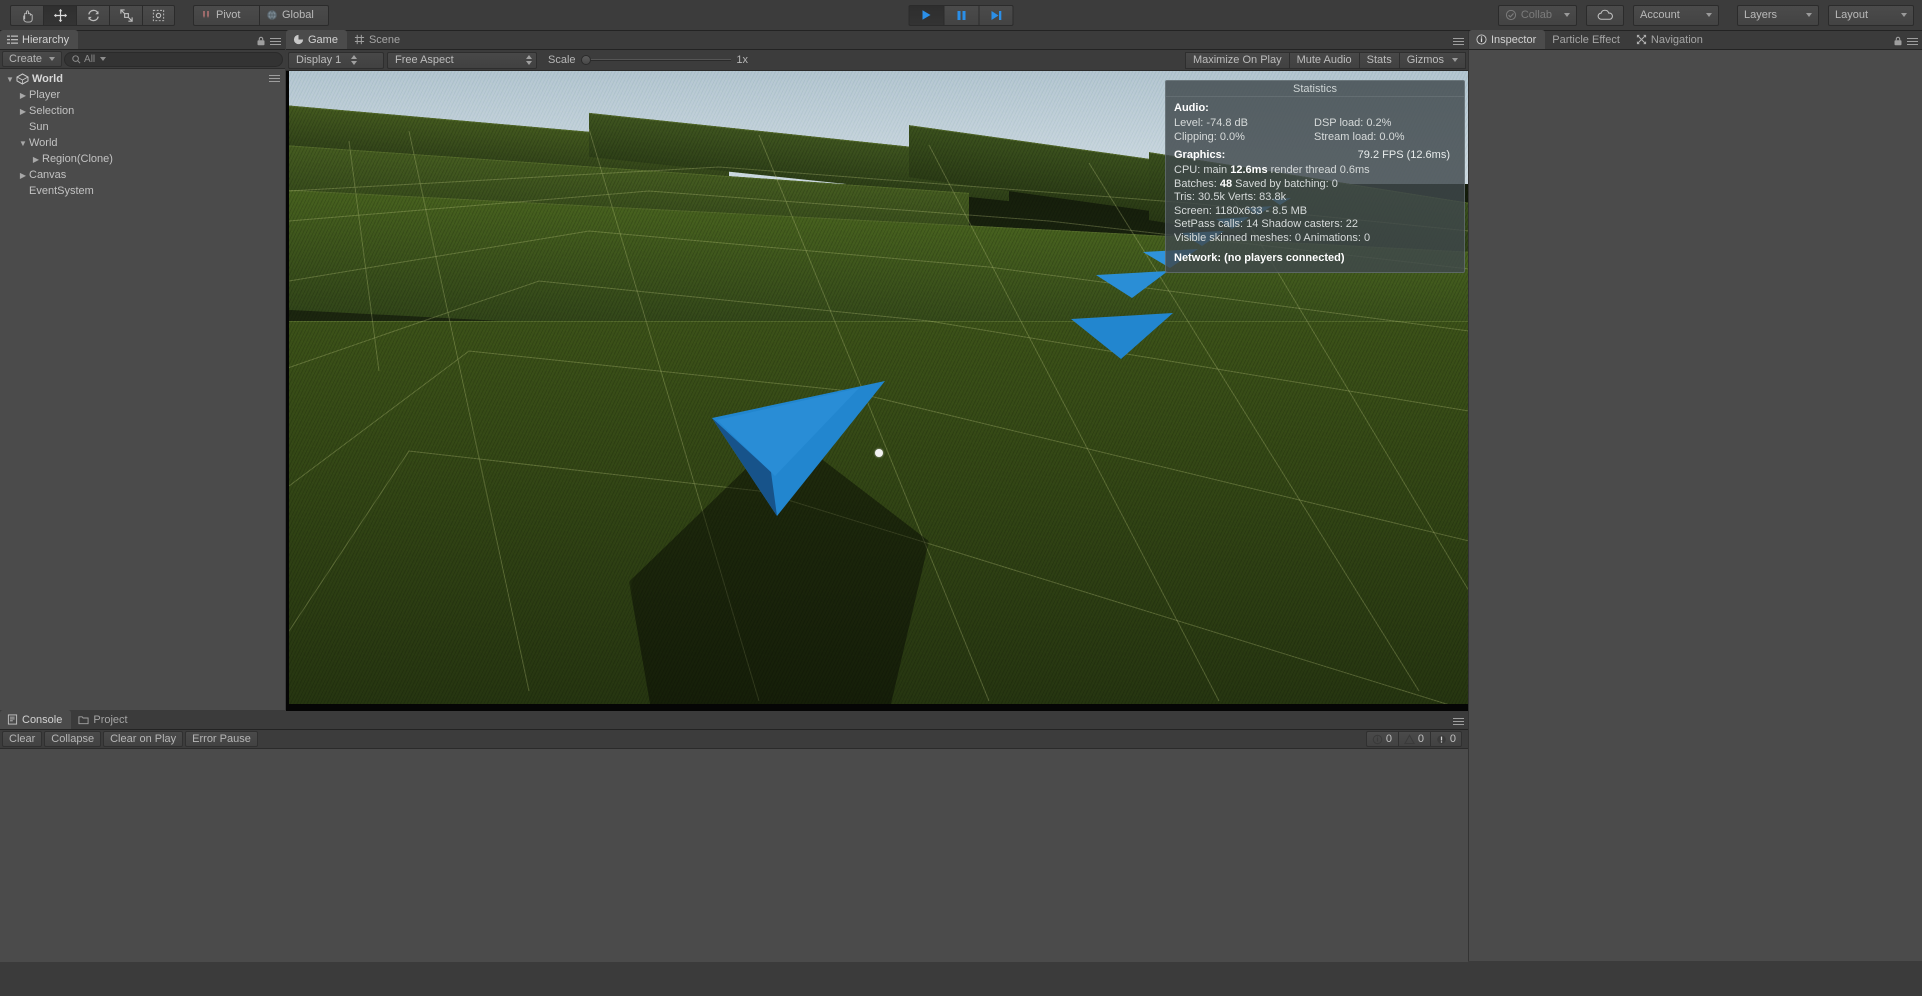 The height and width of the screenshot is (996, 1922). I want to click on hand-tool, so click(26, 15).